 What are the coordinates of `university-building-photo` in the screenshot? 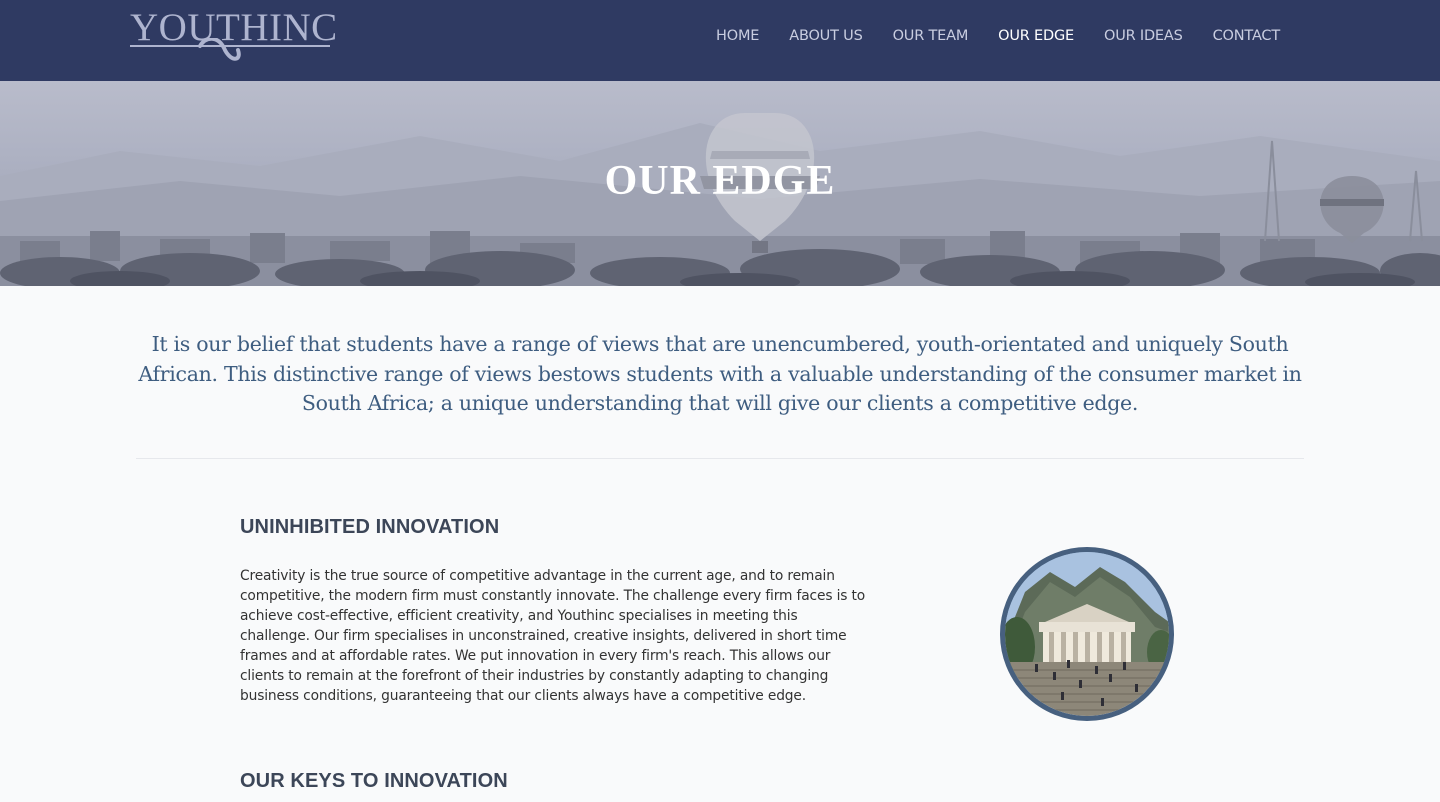 It's located at (1087, 634).